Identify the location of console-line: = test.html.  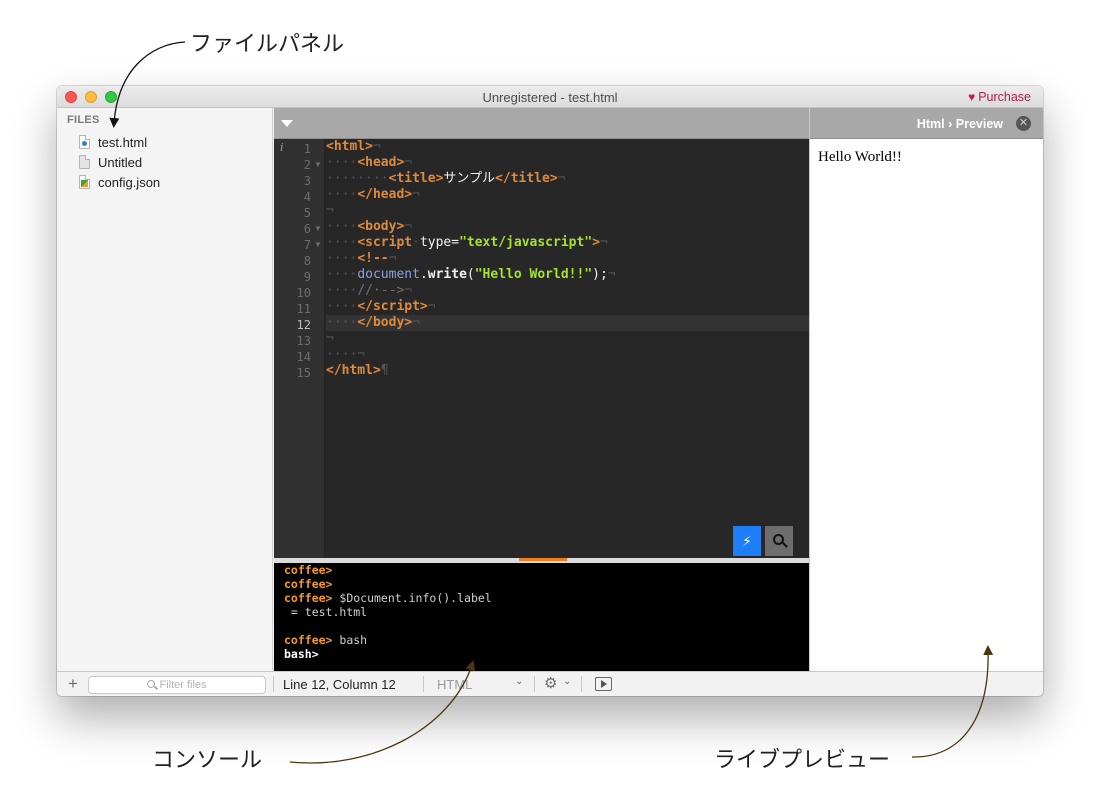
(541, 612).